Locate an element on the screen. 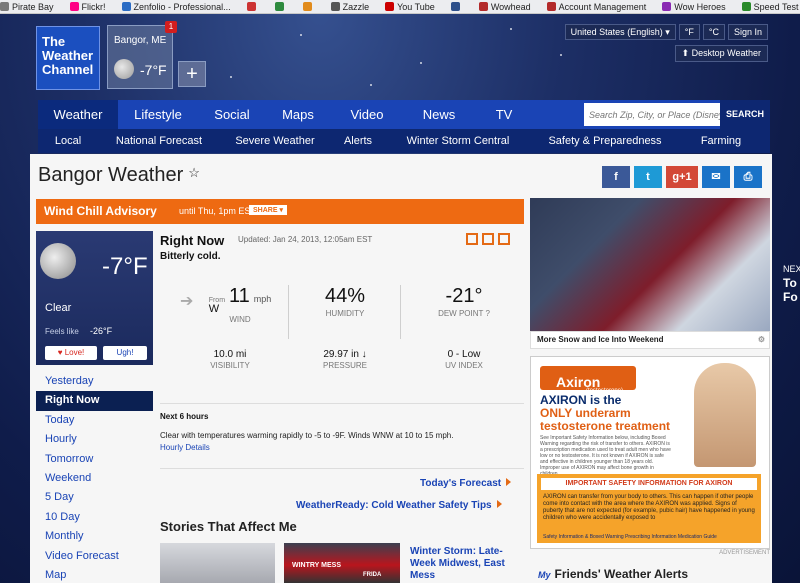  twitter-icon: t is located at coordinates (648, 177).